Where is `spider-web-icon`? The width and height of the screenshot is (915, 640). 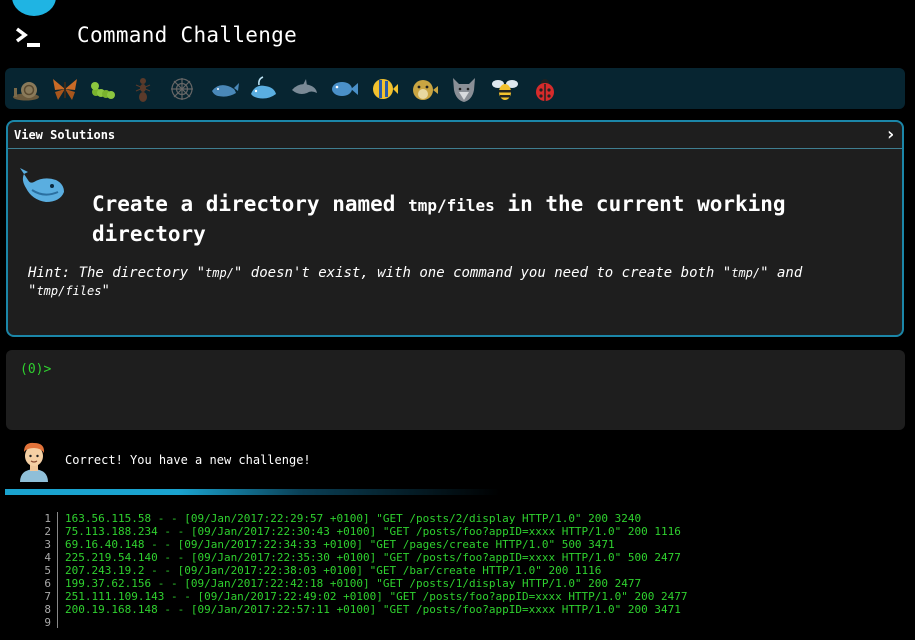
spider-web-icon is located at coordinates (182, 89).